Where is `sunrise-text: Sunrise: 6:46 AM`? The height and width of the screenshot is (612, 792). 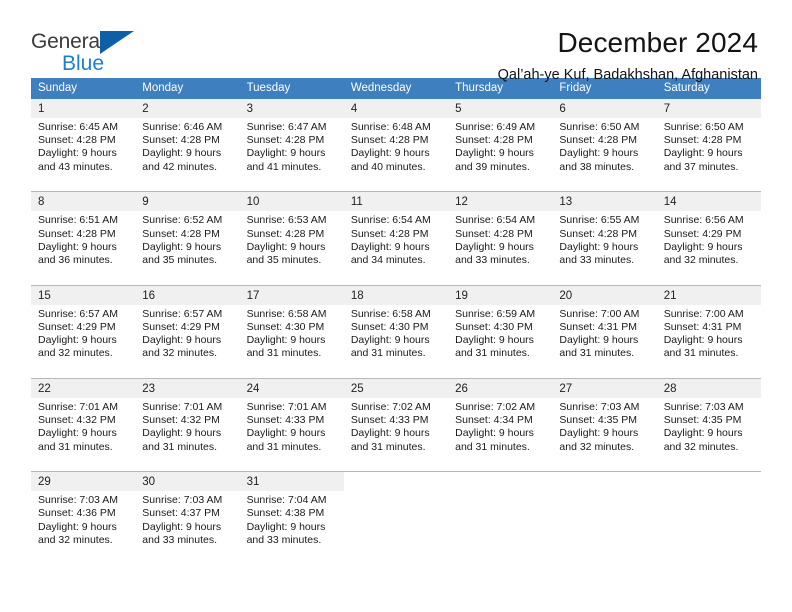
sunrise-text: Sunrise: 6:46 AM is located at coordinates (182, 127).